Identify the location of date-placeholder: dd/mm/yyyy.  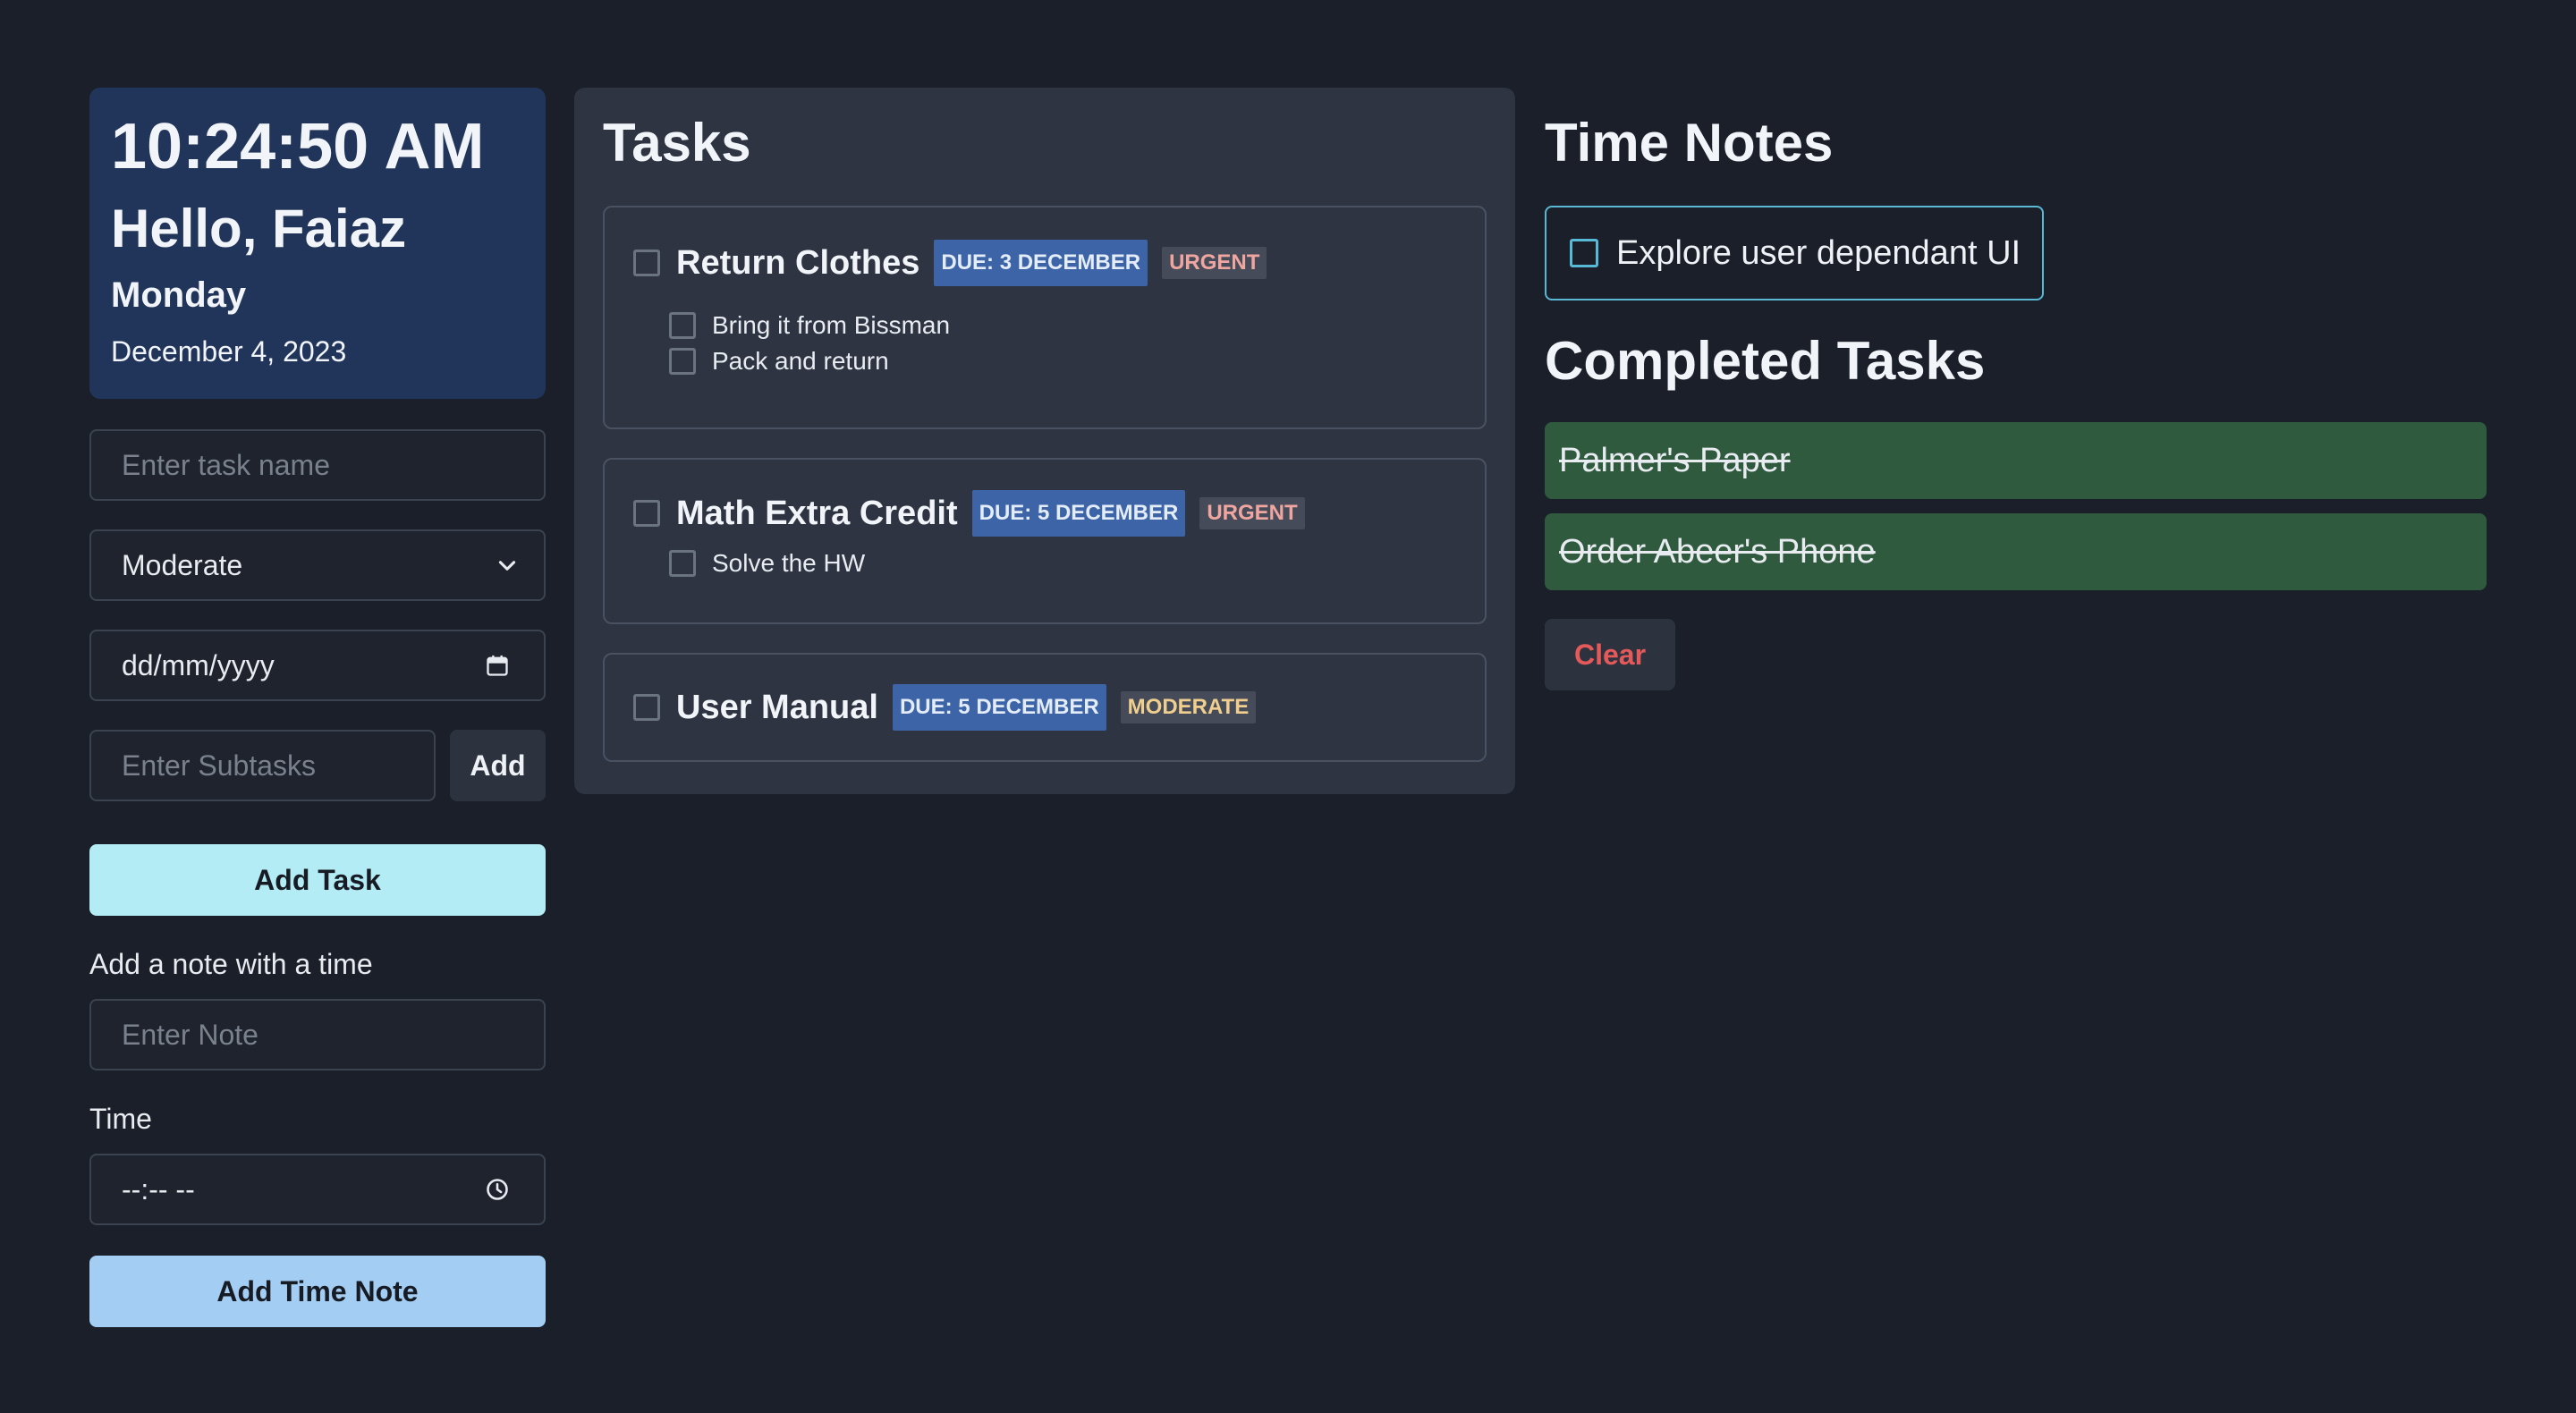
(198, 664).